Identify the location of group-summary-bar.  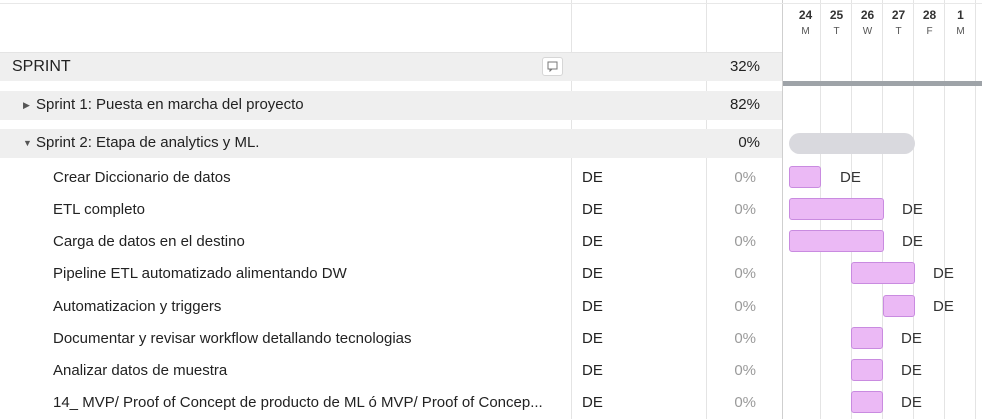
(882, 83).